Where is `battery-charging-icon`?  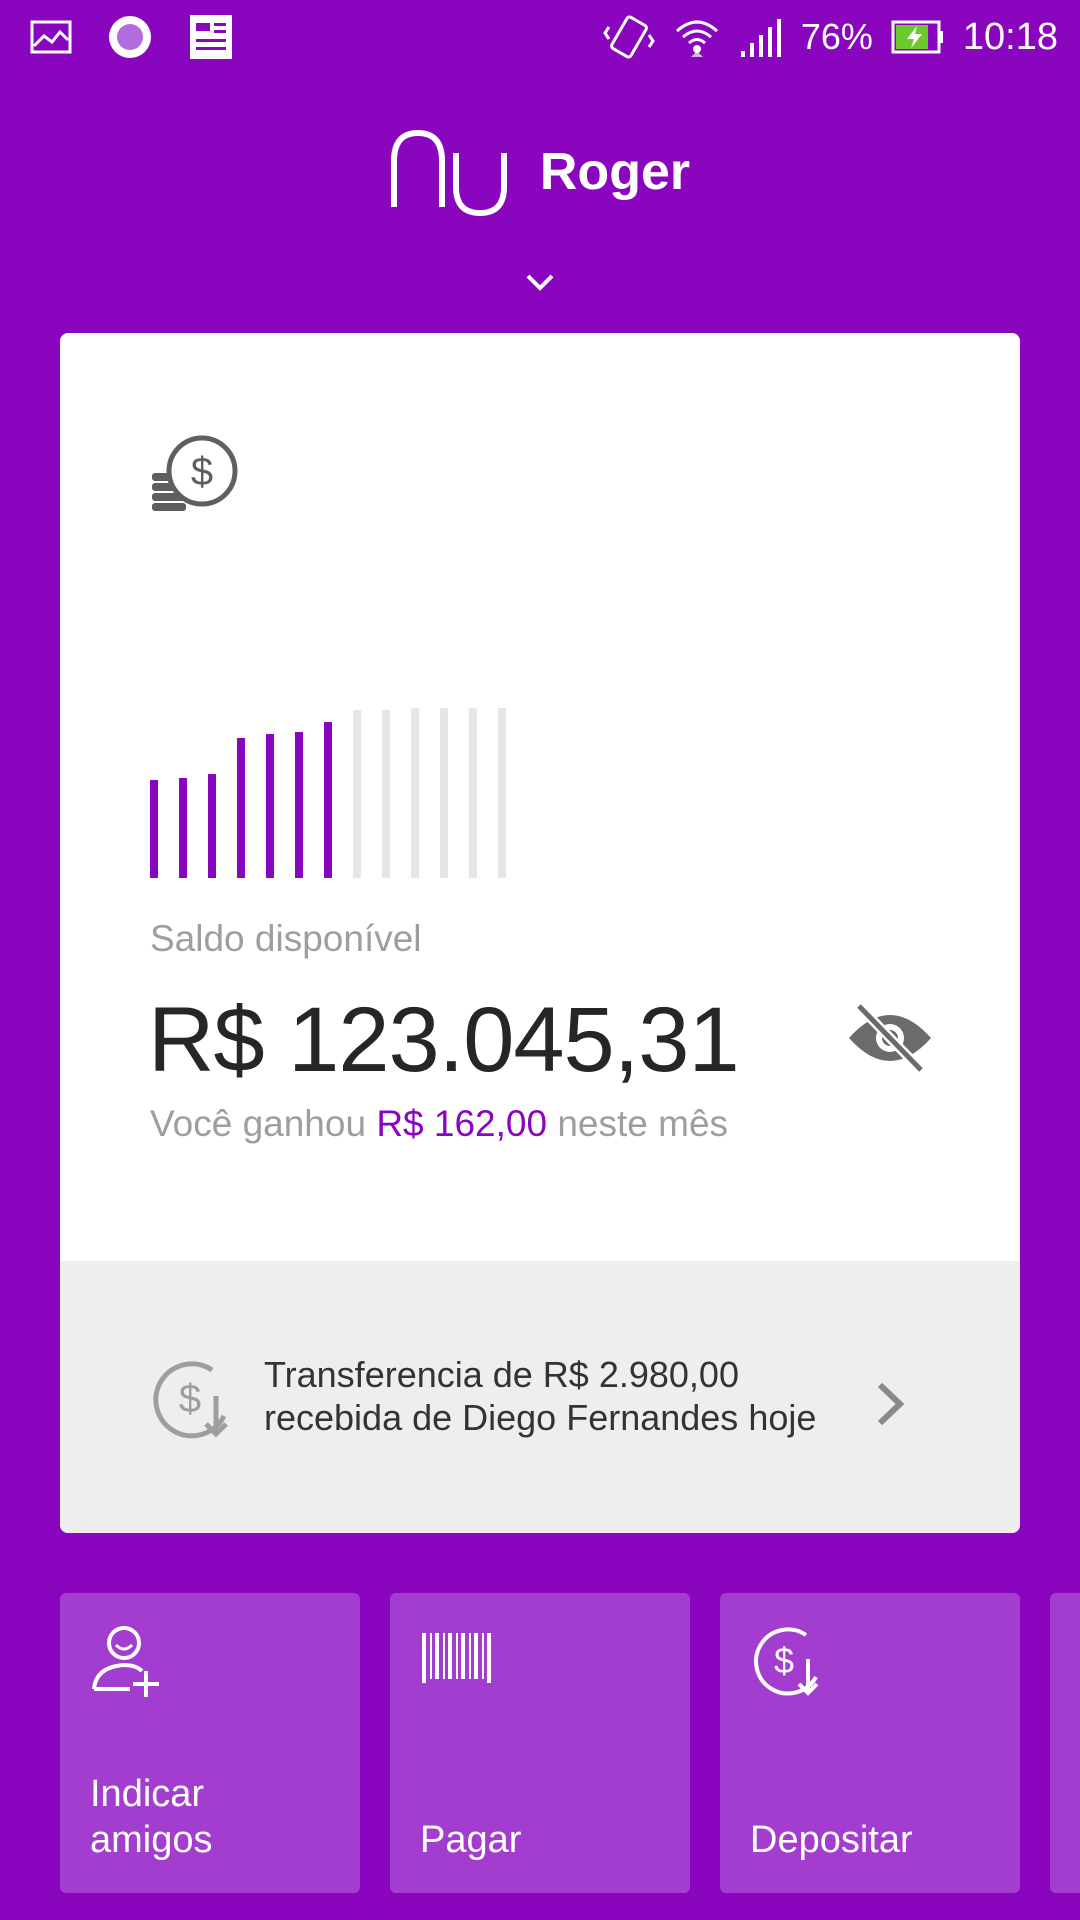
battery-charging-icon is located at coordinates (917, 37).